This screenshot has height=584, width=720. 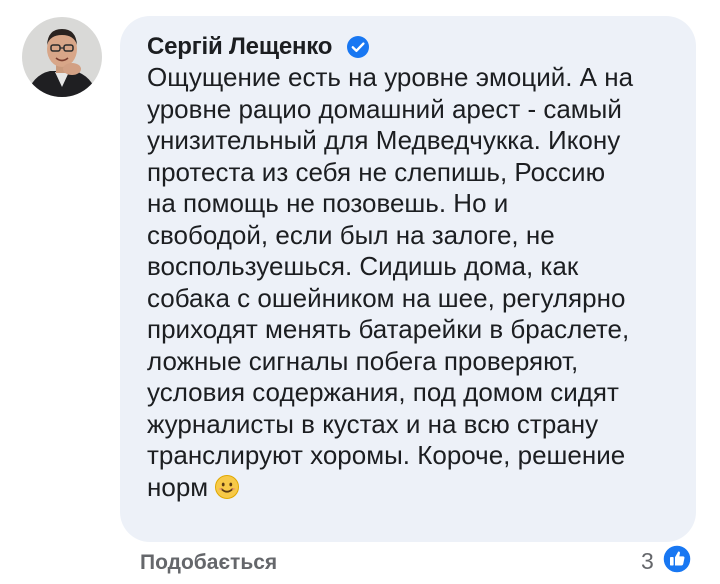 I want to click on avatar, so click(x=62, y=57).